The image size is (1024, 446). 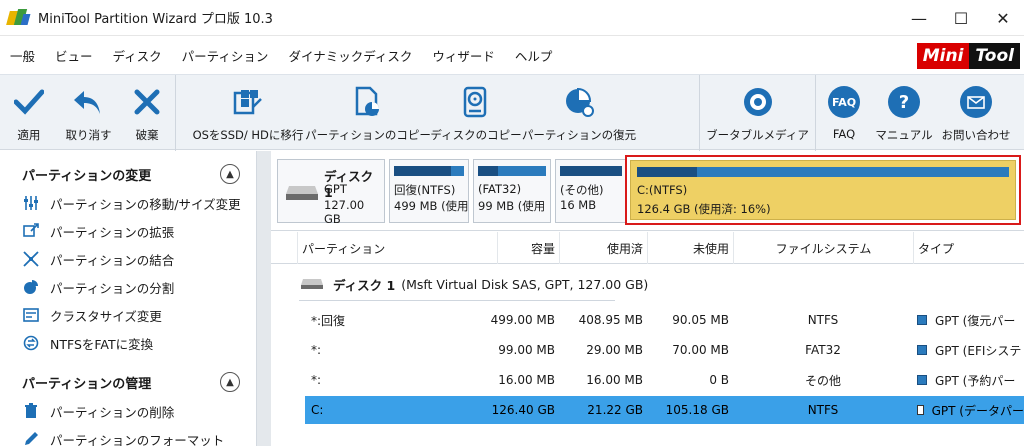 I want to click on format-partition-item: パーティションのフォーマット, so click(x=128, y=435).